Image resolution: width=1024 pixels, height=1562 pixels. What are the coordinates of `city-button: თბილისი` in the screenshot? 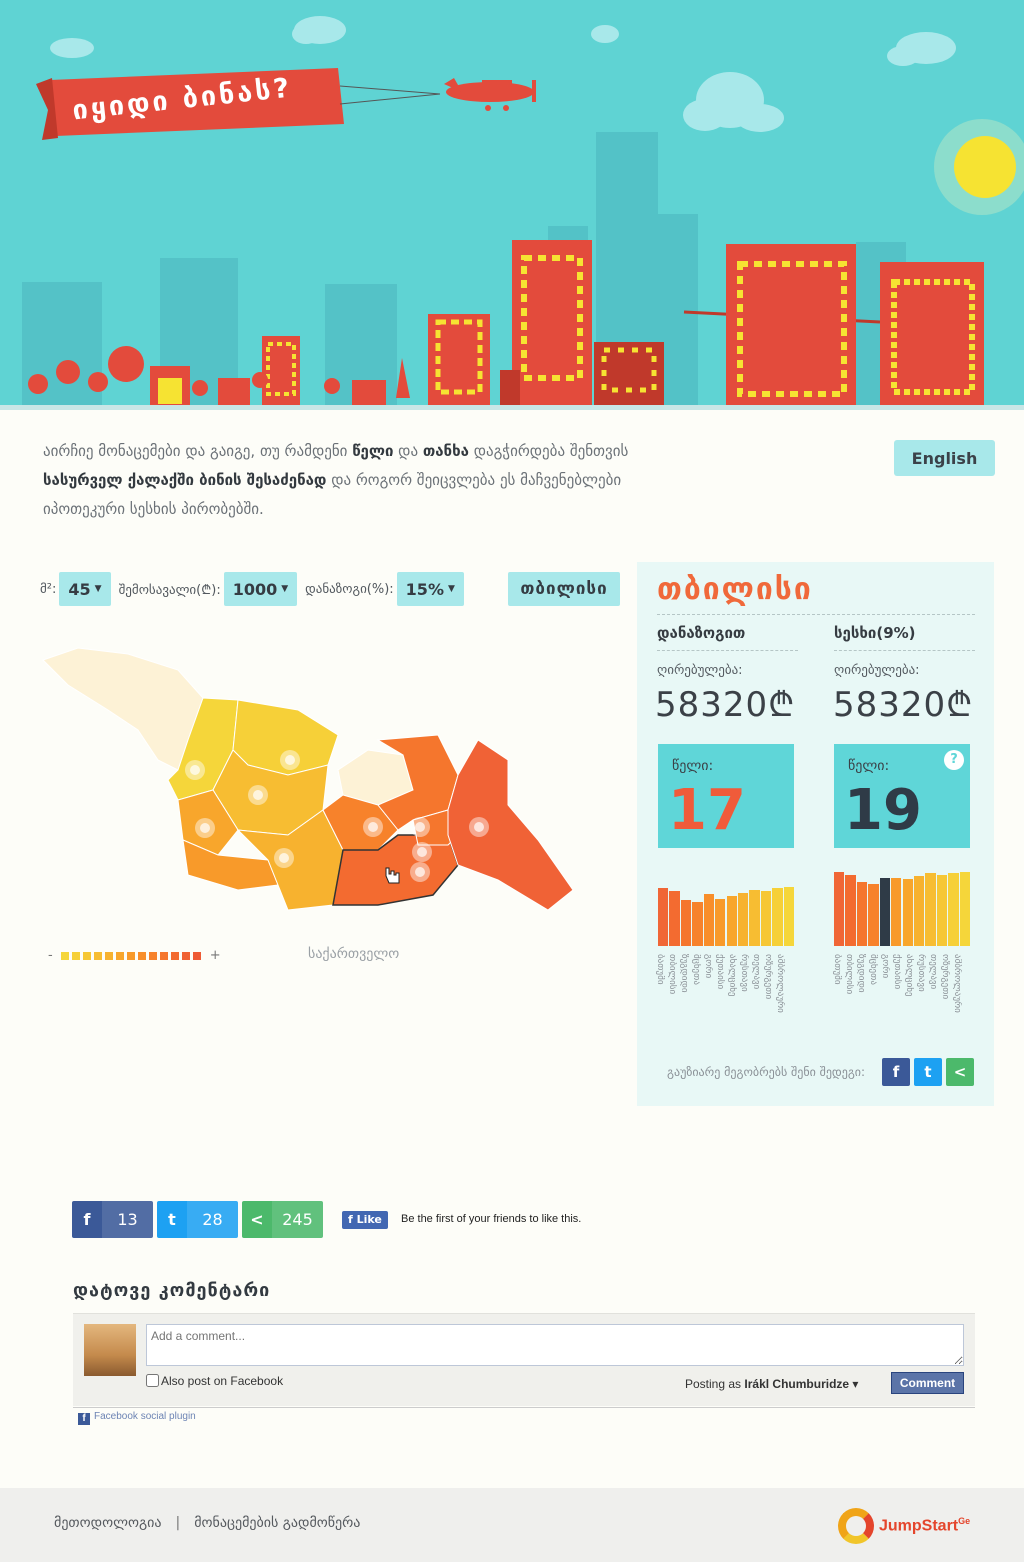 It's located at (564, 589).